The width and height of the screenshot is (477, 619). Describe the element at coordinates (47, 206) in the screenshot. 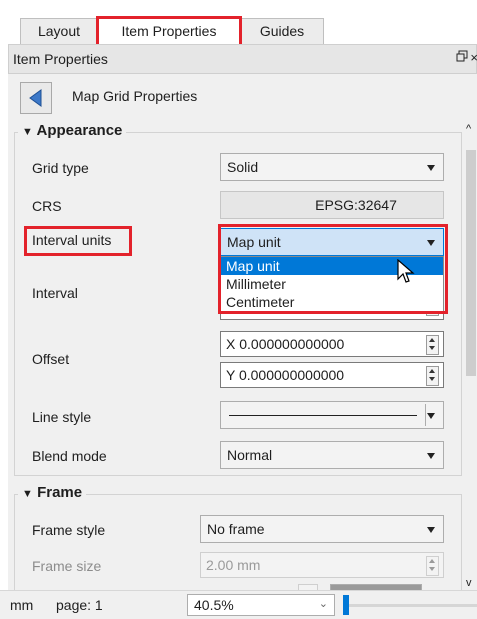

I see `crs-label: CRS` at that location.